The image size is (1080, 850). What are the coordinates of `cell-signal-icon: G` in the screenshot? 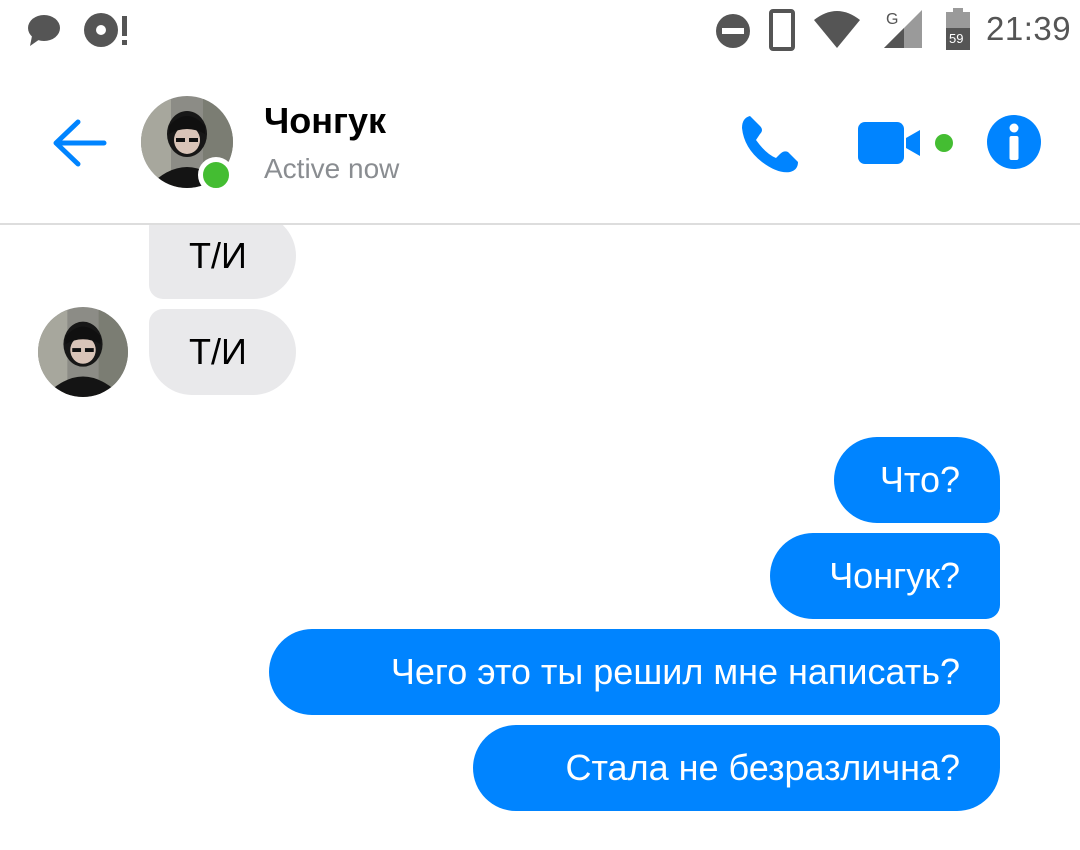 It's located at (903, 29).